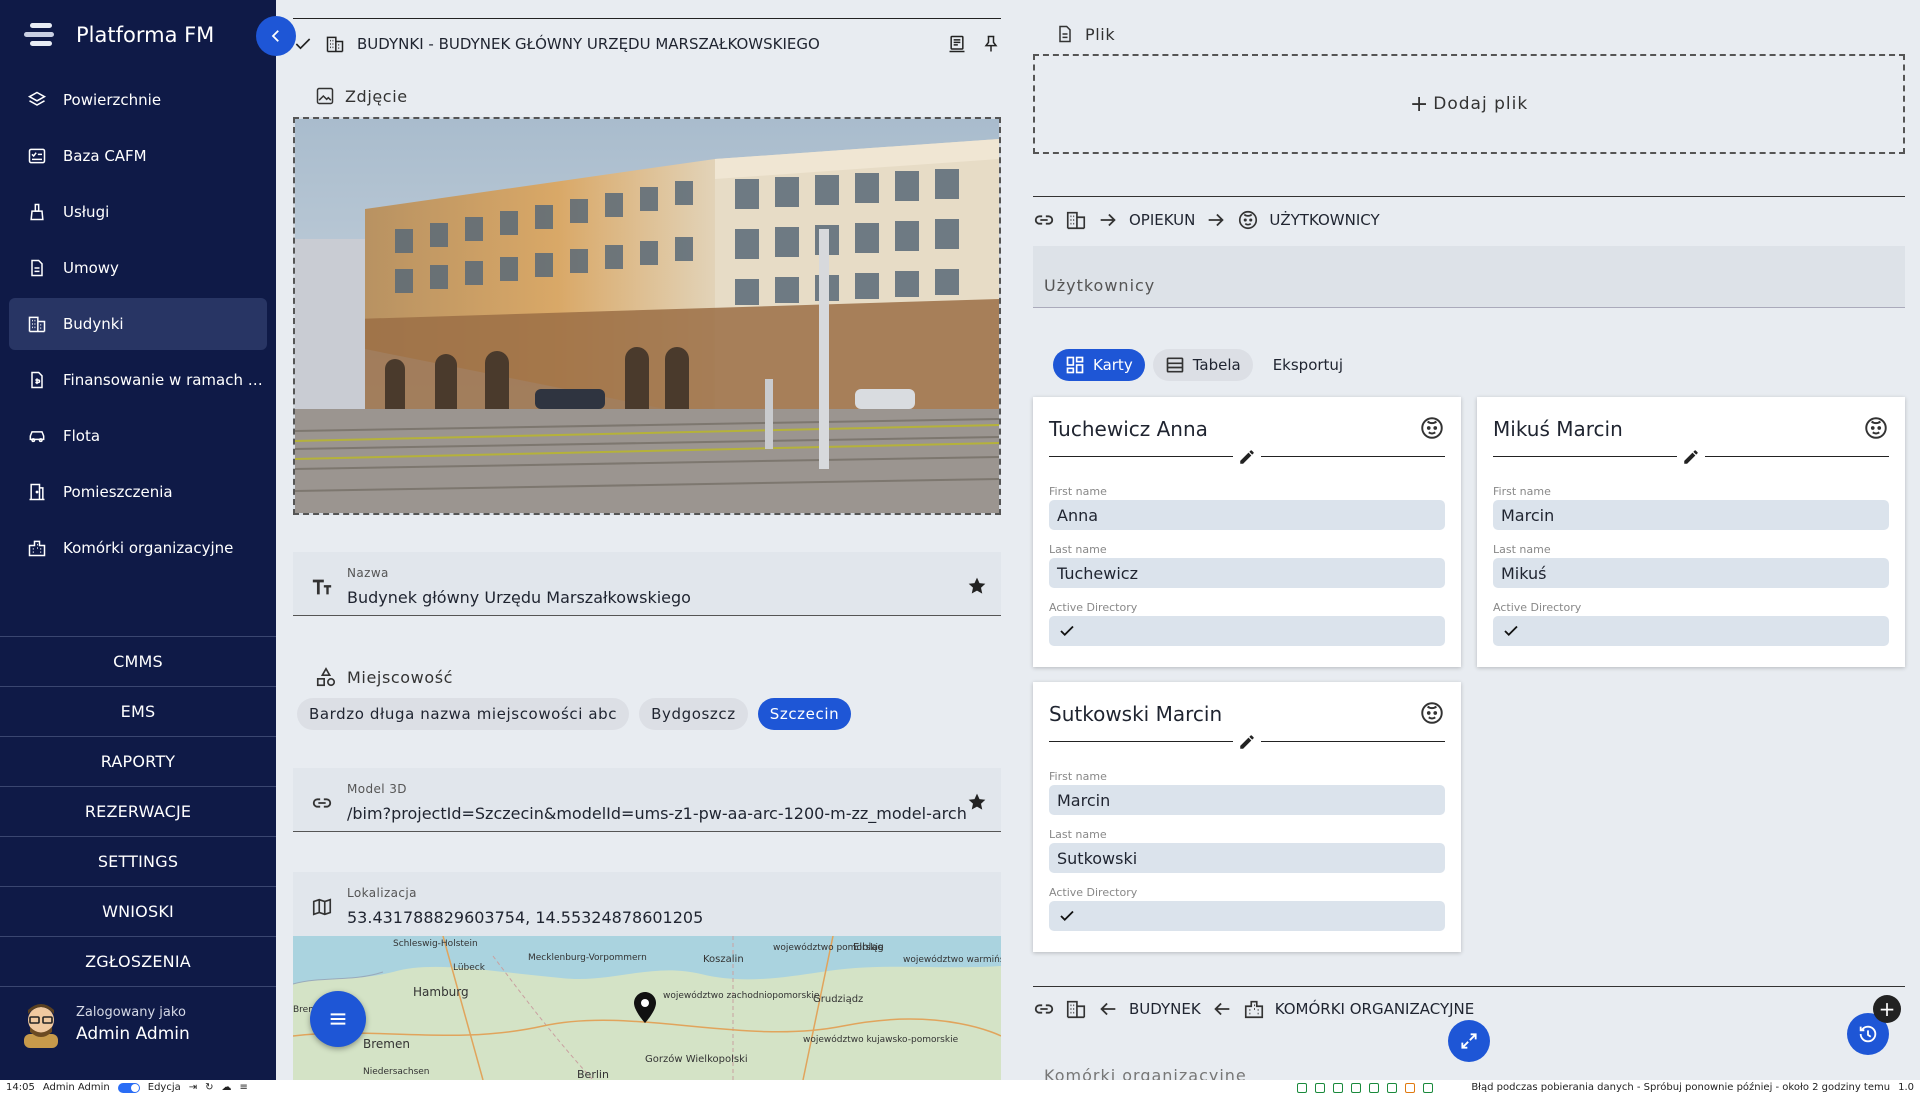  I want to click on user-panel: Zalogowany jako Admin Admin, so click(105, 1024).